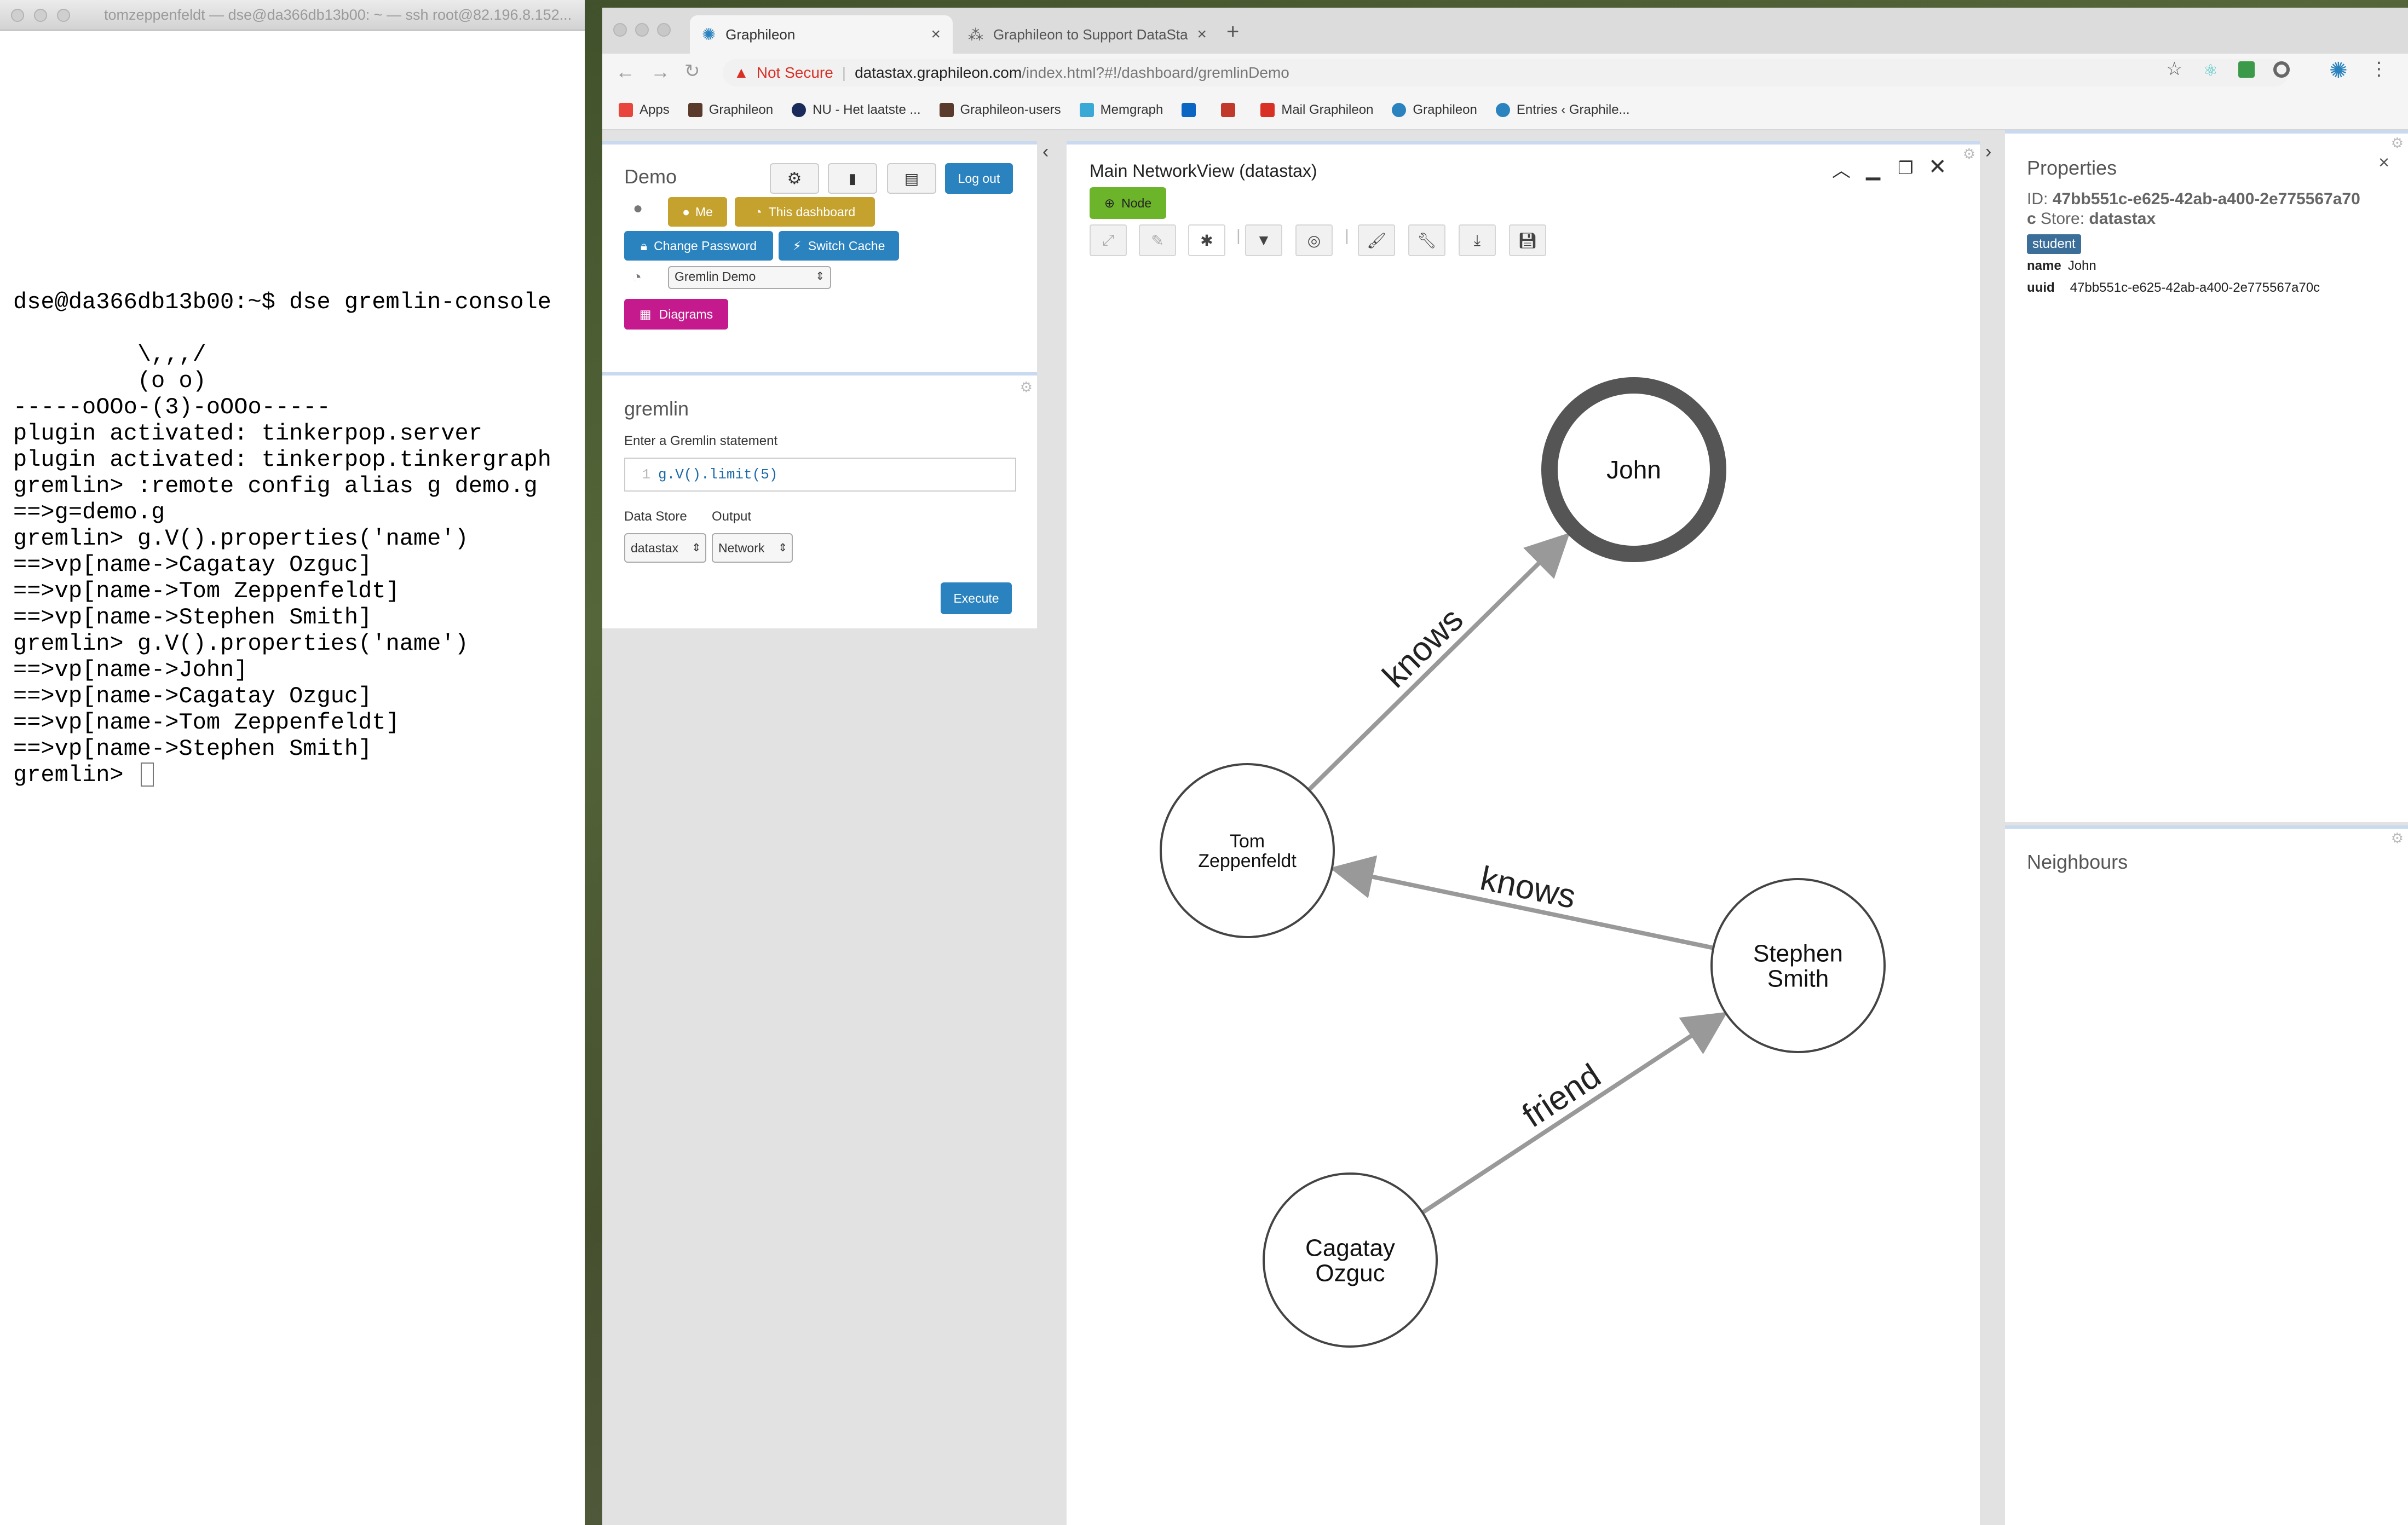 This screenshot has height=1525, width=2408. I want to click on store-value: datastax, so click(2122, 219).